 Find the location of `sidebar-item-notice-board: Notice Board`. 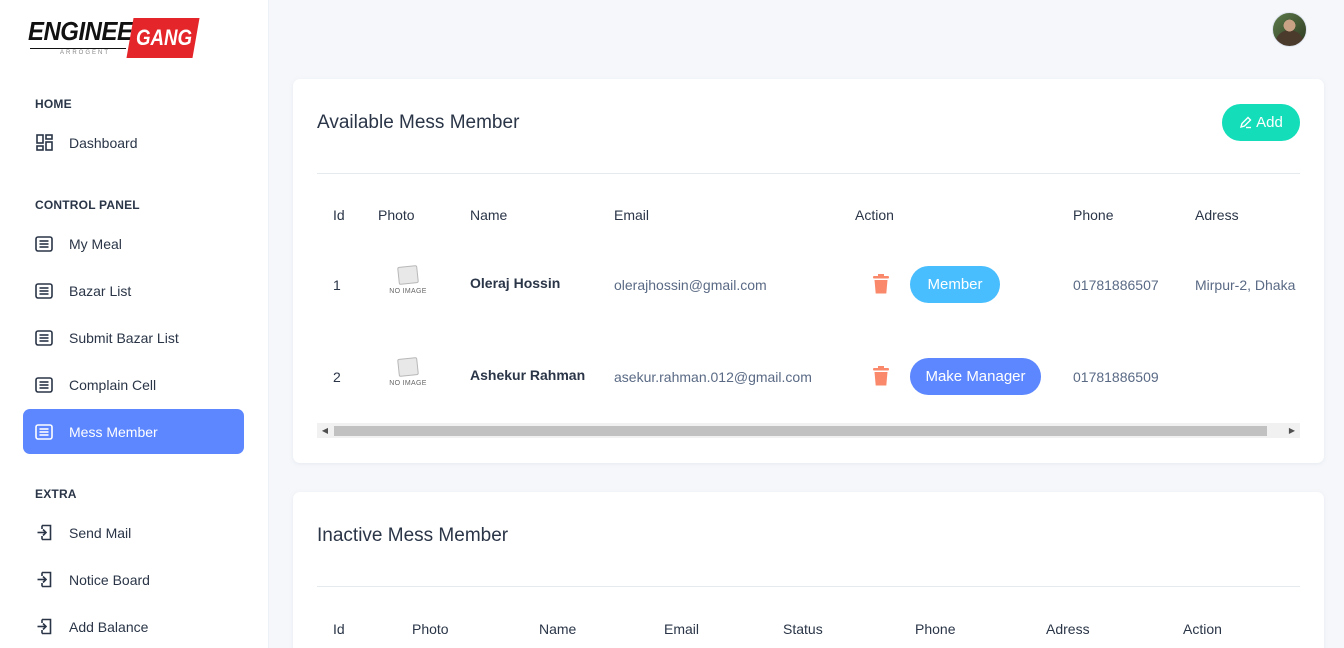

sidebar-item-notice-board: Notice Board is located at coordinates (133, 579).